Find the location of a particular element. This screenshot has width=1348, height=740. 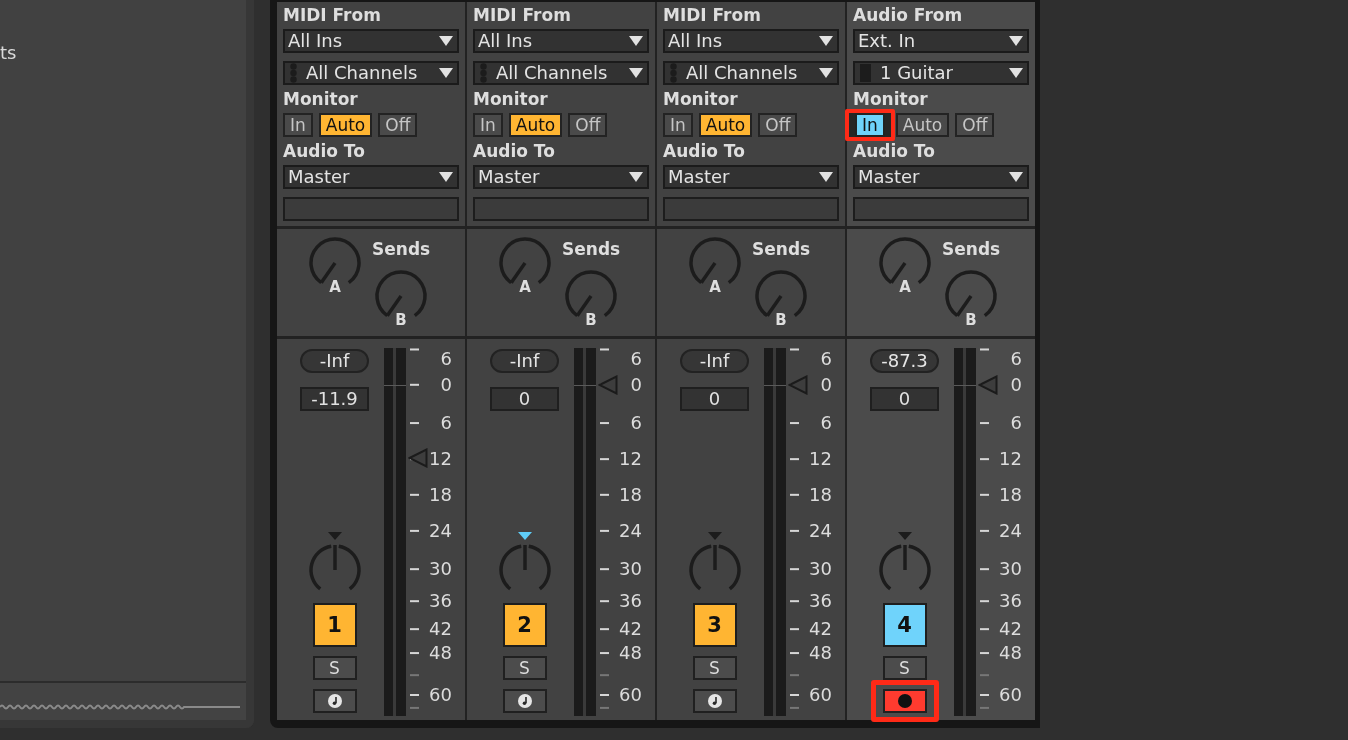

track-activator-button: 3 is located at coordinates (714, 625).